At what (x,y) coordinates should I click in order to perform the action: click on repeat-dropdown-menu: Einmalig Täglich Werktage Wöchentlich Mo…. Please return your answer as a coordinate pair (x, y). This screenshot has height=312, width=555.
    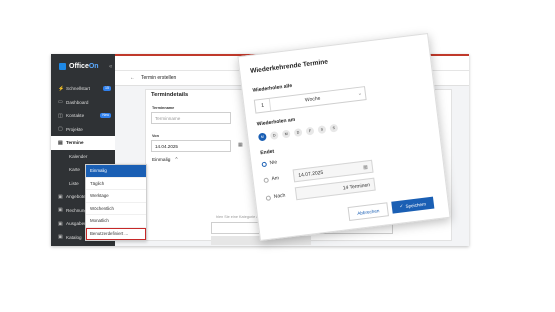
    Looking at the image, I should click on (116, 202).